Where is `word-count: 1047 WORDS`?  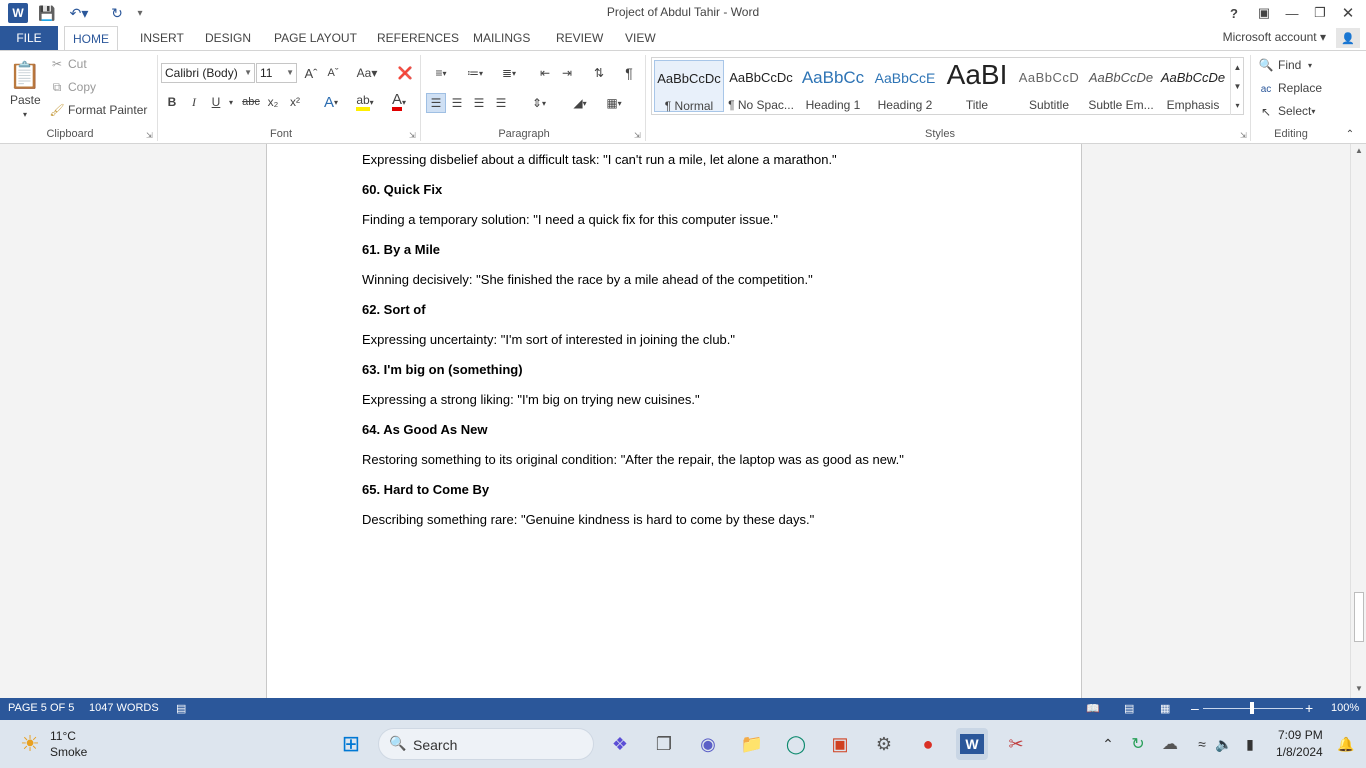
word-count: 1047 WORDS is located at coordinates (124, 708).